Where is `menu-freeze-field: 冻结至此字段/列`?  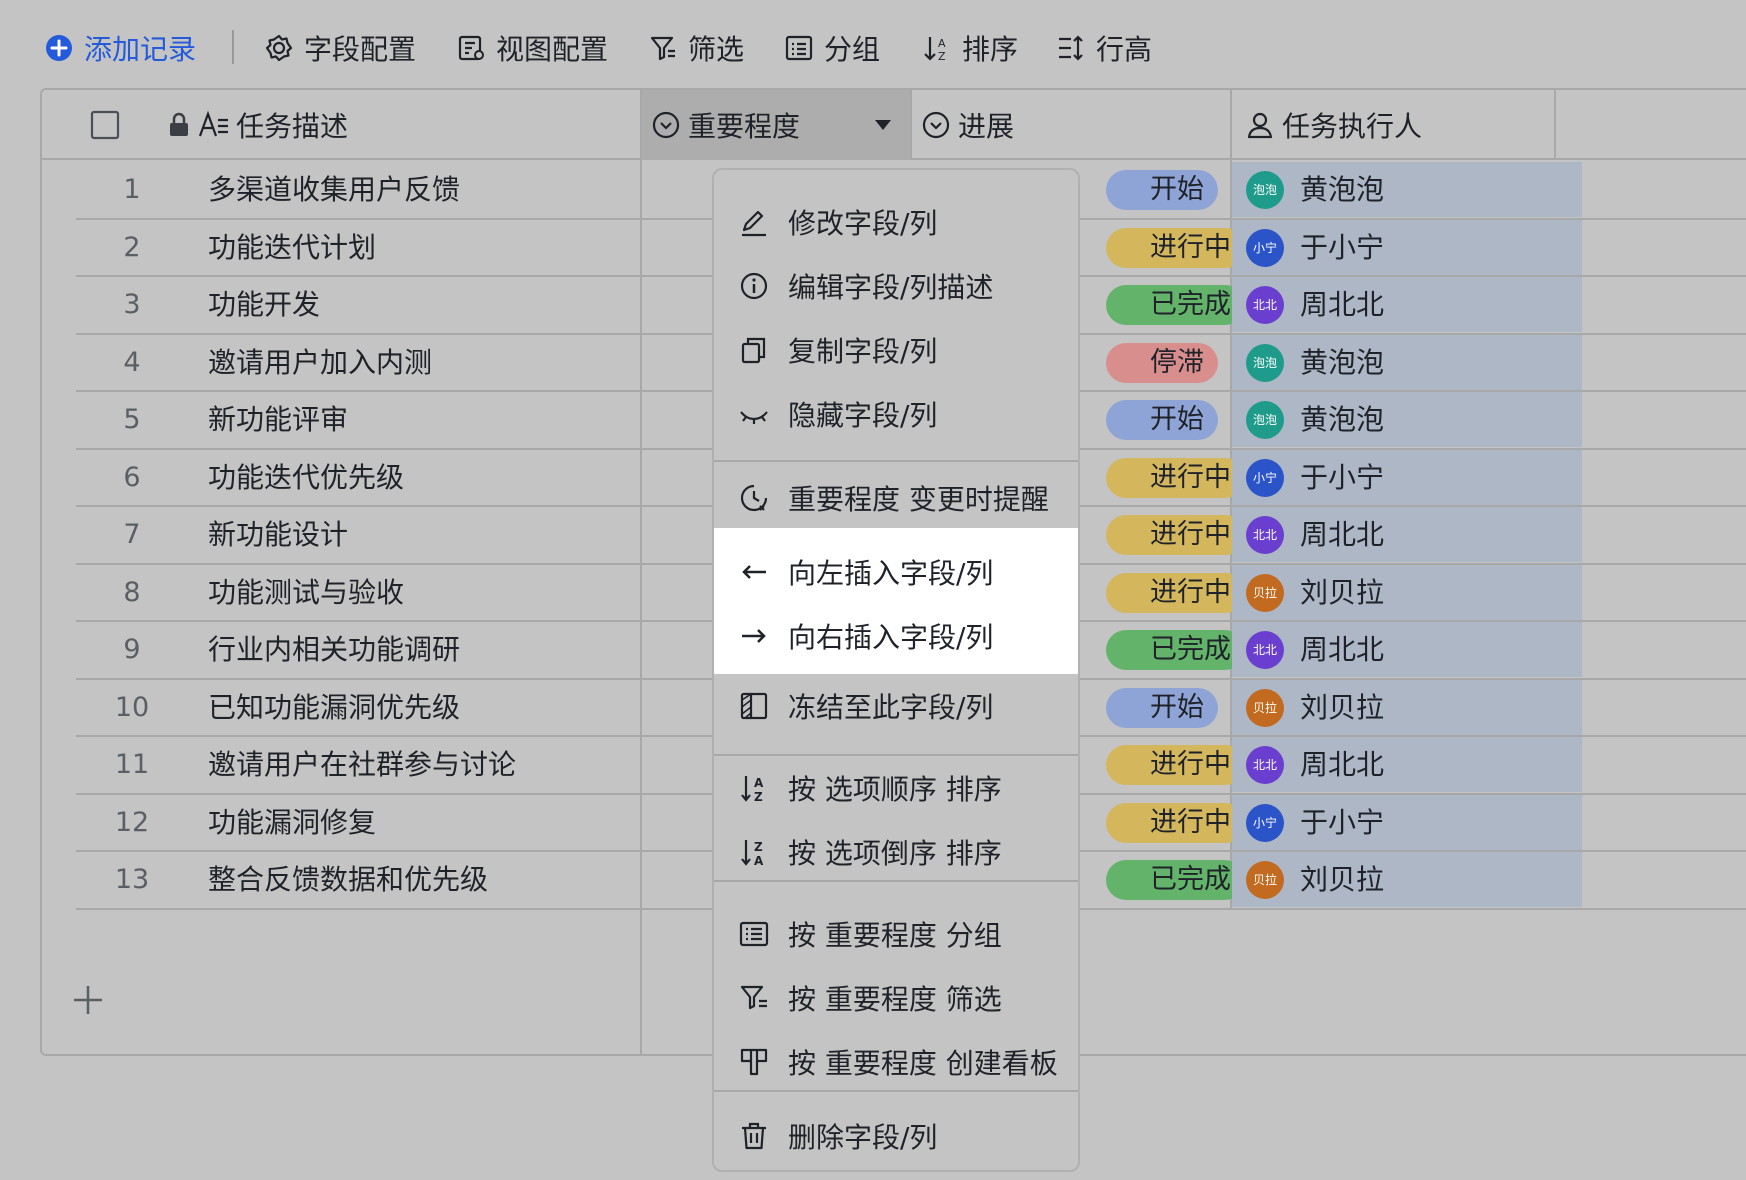 menu-freeze-field: 冻结至此字段/列 is located at coordinates (896, 706).